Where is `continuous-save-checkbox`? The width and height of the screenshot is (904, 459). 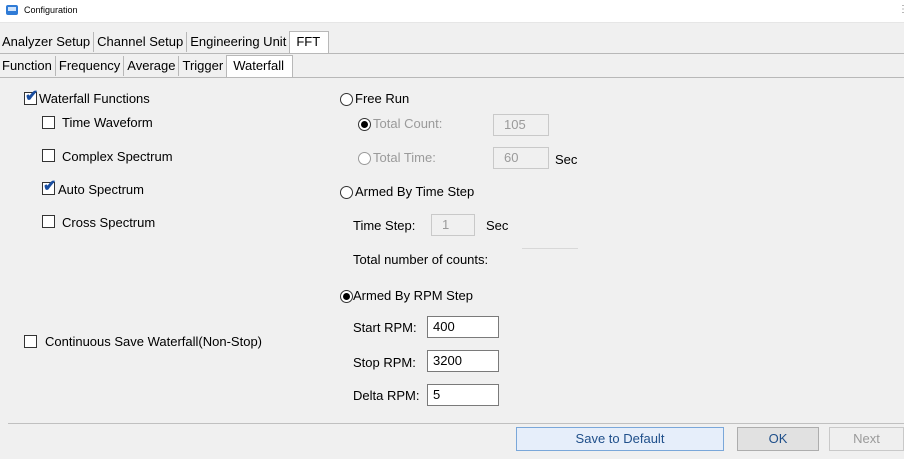
continuous-save-checkbox is located at coordinates (30, 341).